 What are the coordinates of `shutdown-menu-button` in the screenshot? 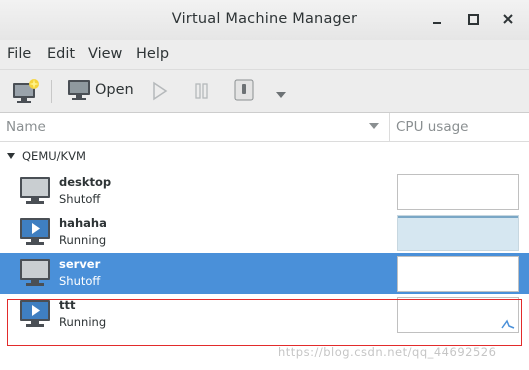 It's located at (281, 91).